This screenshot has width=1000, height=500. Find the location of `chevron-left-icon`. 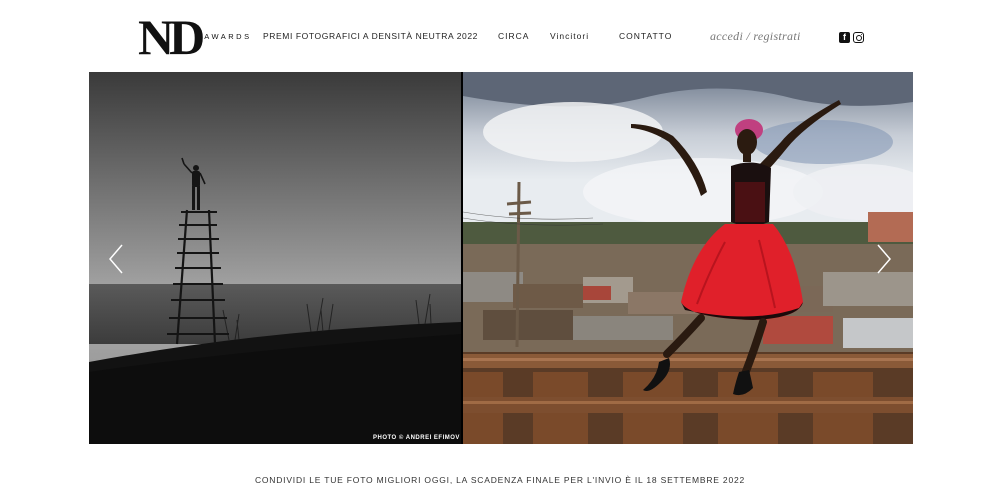

chevron-left-icon is located at coordinates (116, 259).